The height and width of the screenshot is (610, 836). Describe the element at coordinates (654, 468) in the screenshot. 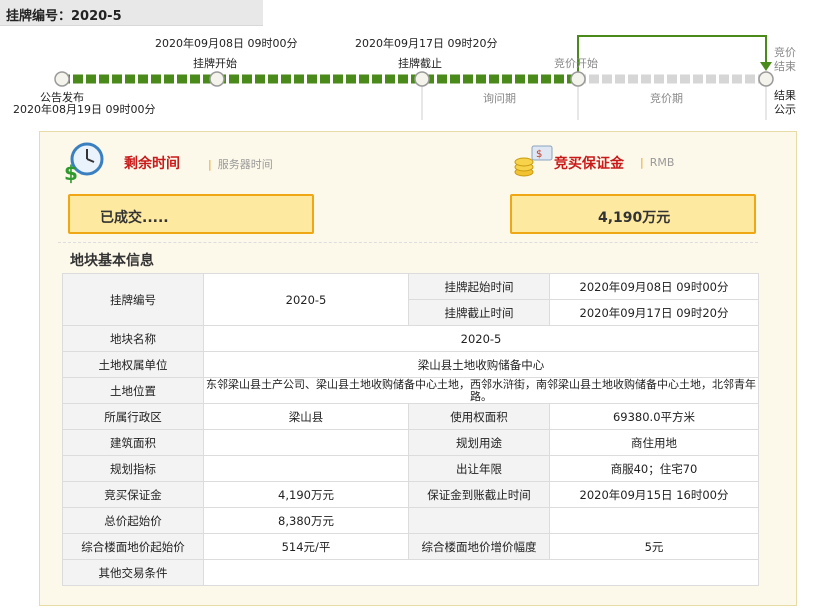

I see `table-value: 商服40；住宅70` at that location.